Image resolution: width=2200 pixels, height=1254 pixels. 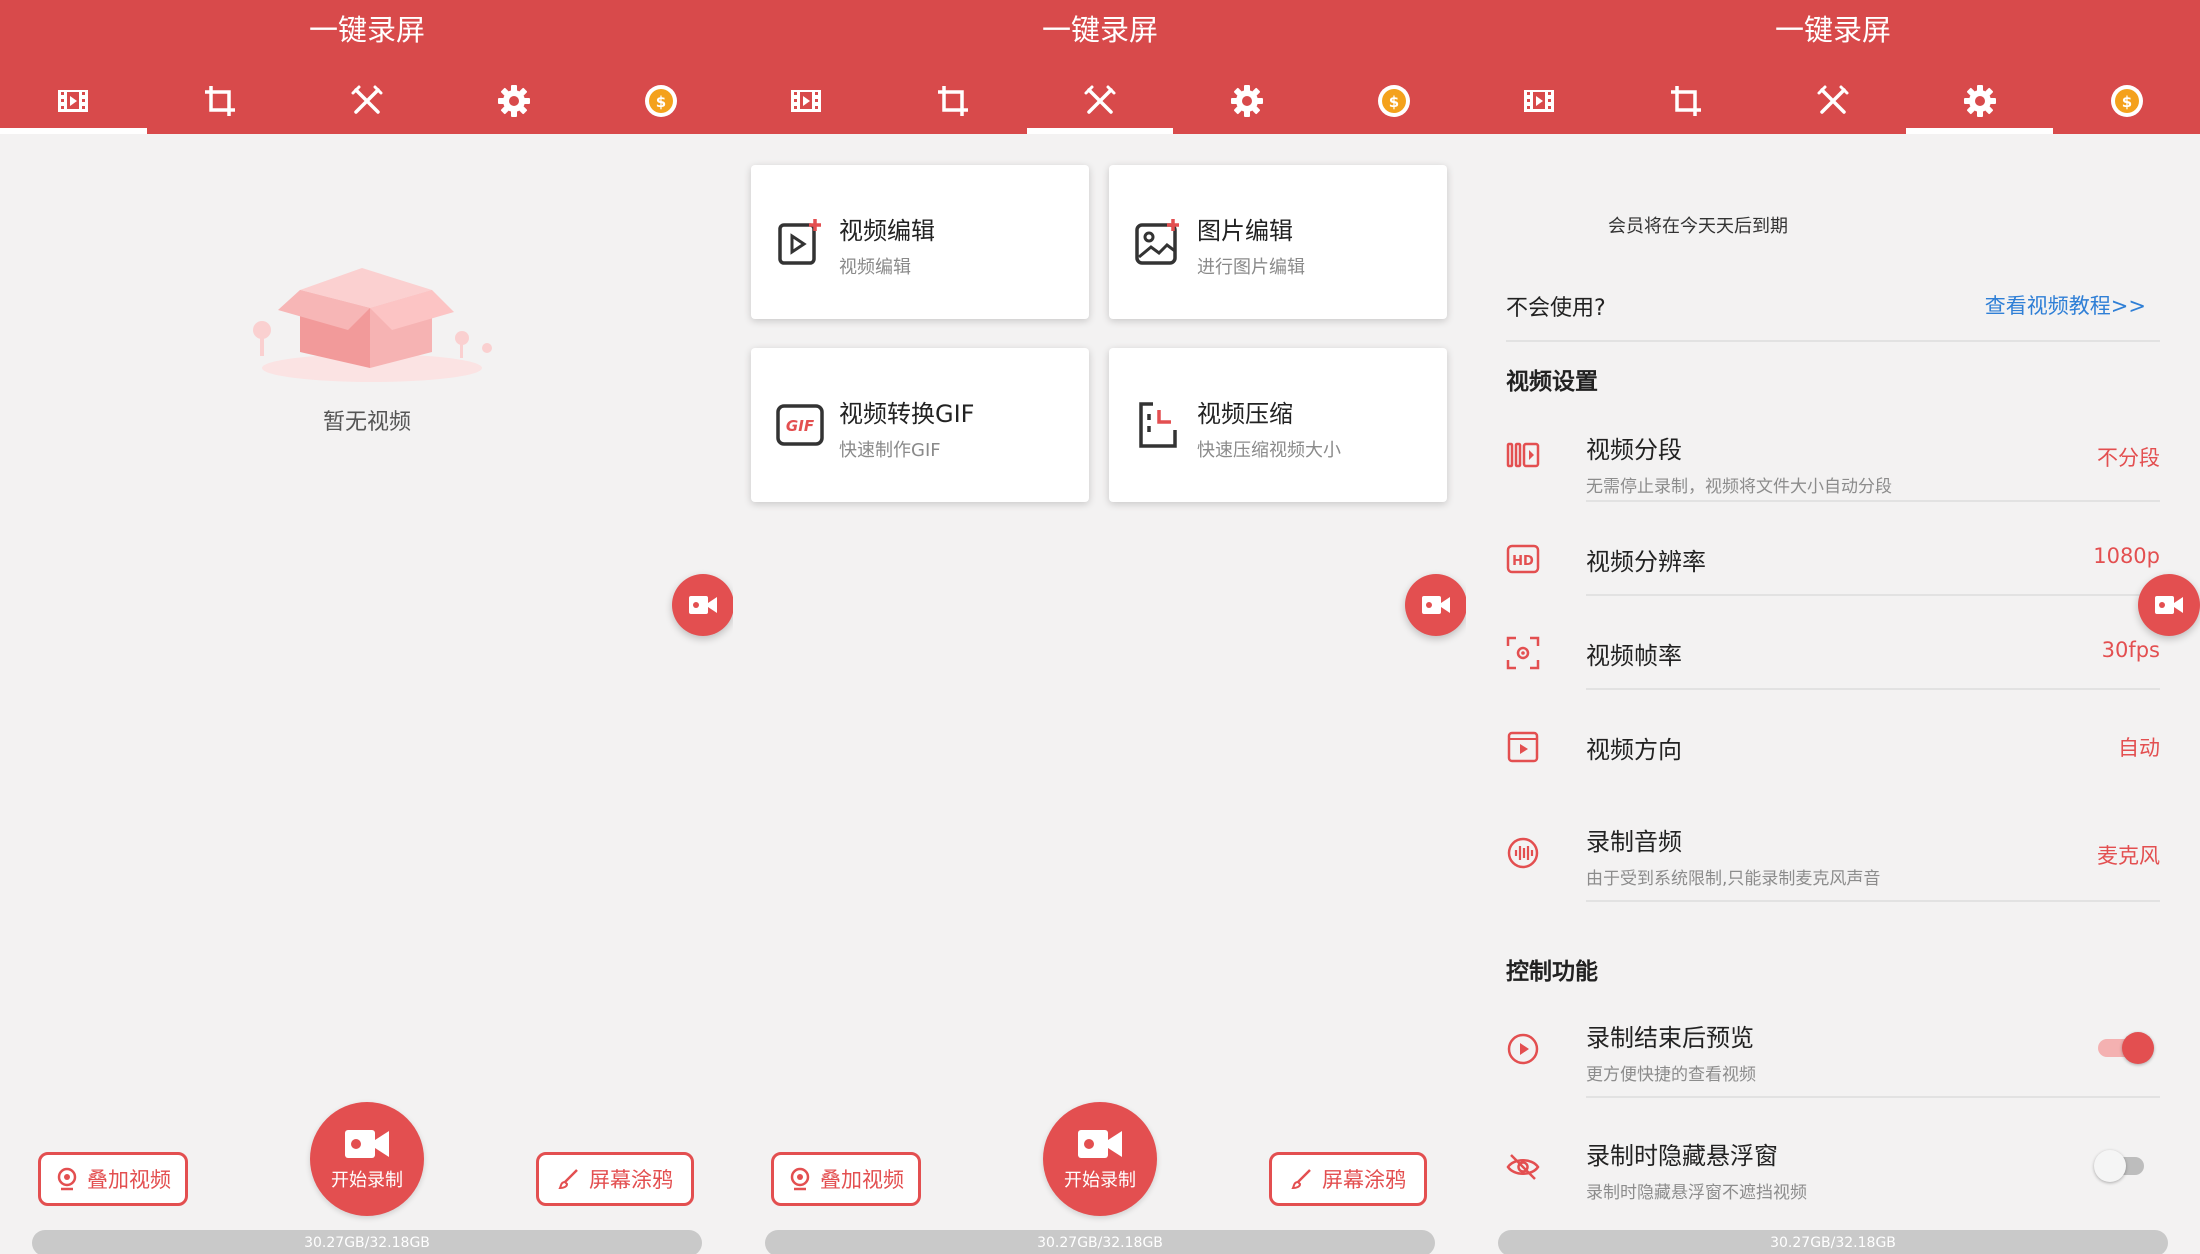 I want to click on screen-doodle-label: 屏幕涂鸦, so click(x=631, y=1180).